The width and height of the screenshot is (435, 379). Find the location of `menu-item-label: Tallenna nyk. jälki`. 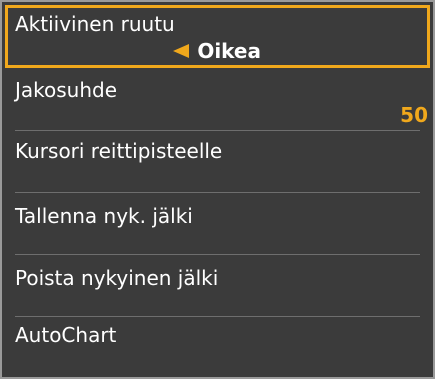

menu-item-label: Tallenna nyk. jälki is located at coordinates (104, 216).